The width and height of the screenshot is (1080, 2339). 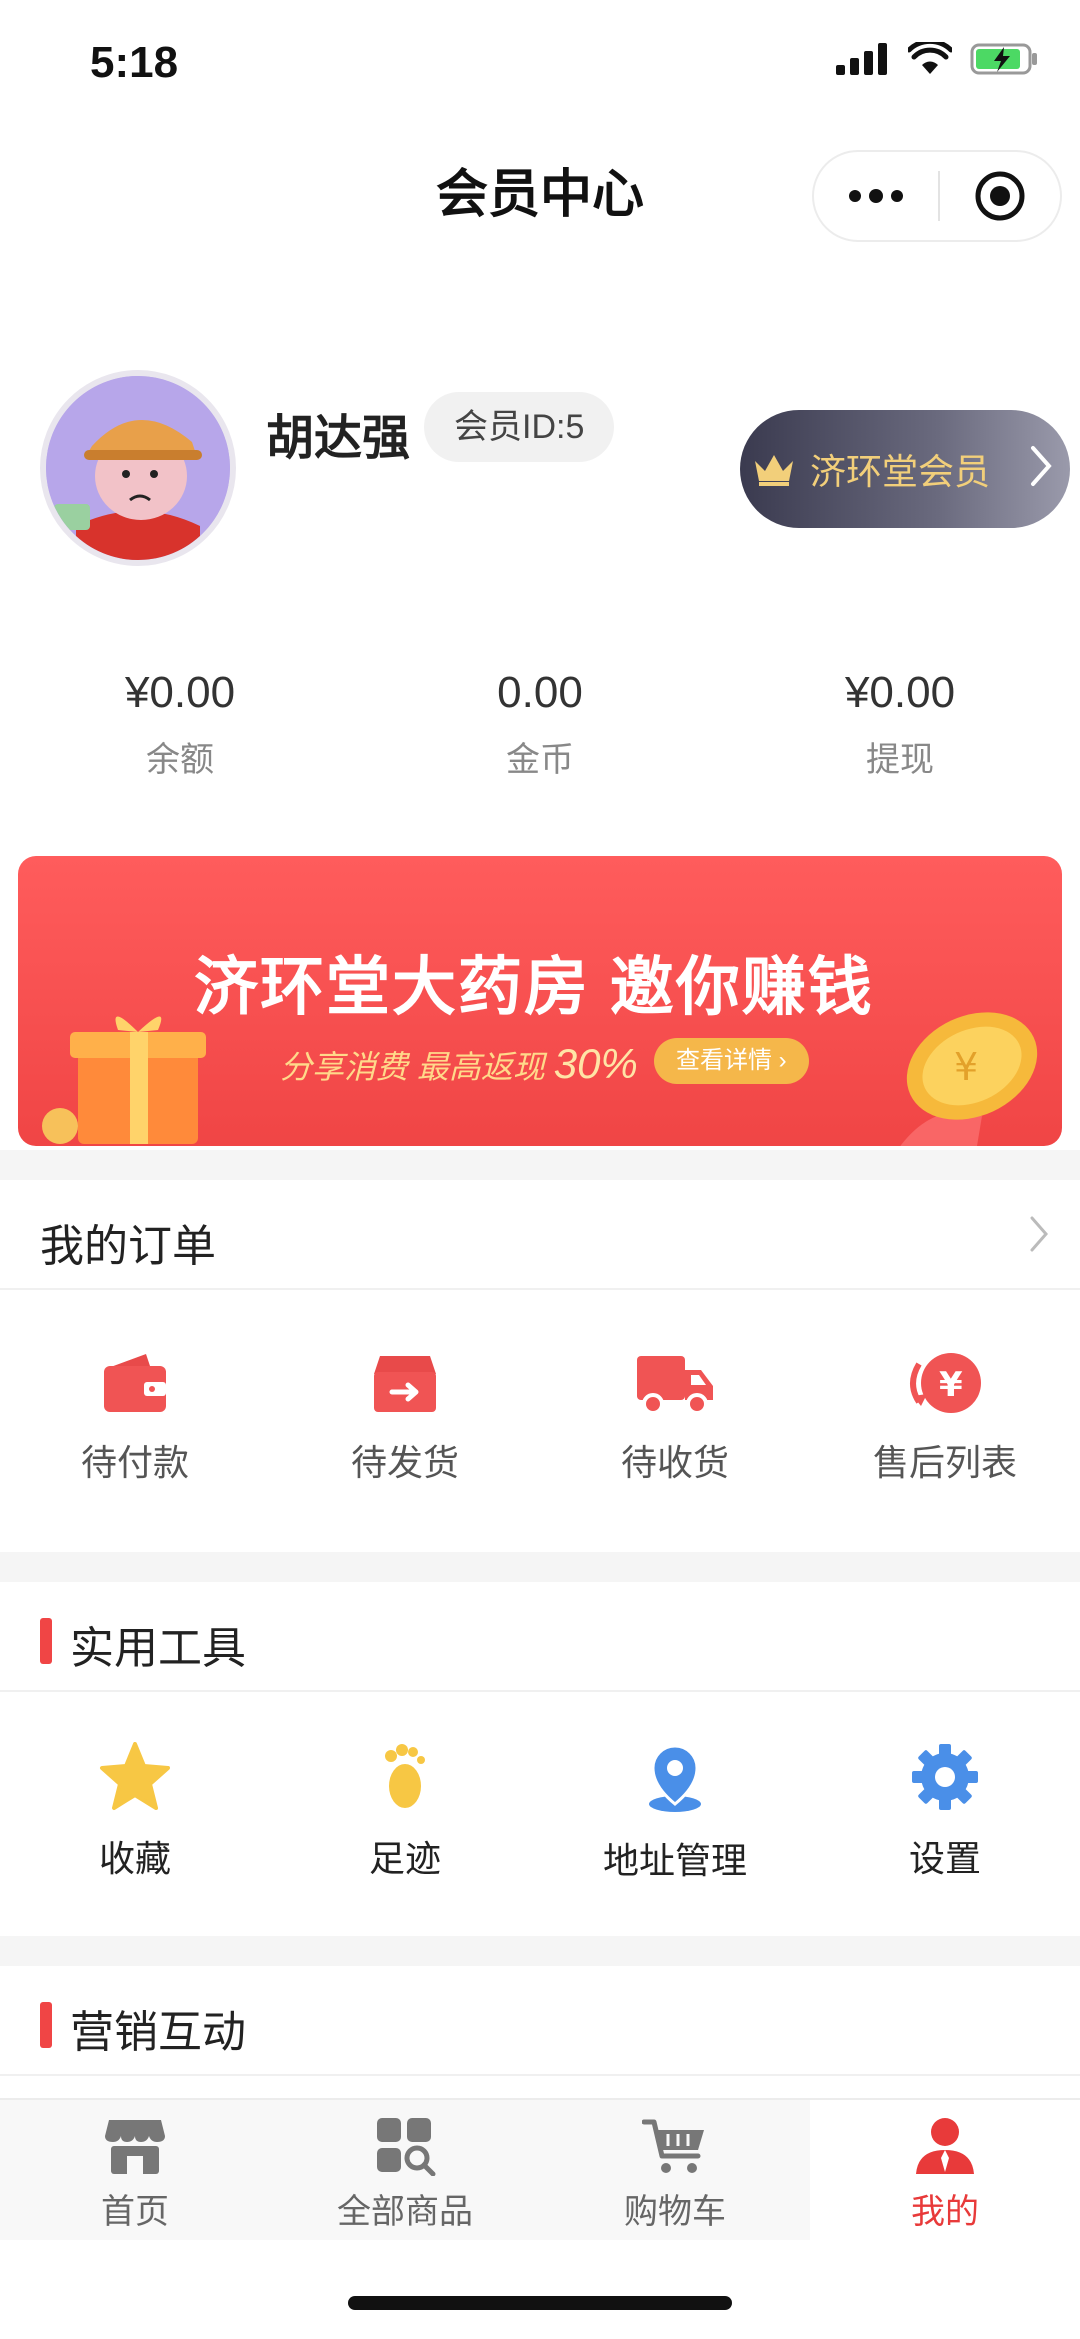 I want to click on profile-header: 胡达强 会员ID:5 济环堂会员, so click(x=540, y=470).